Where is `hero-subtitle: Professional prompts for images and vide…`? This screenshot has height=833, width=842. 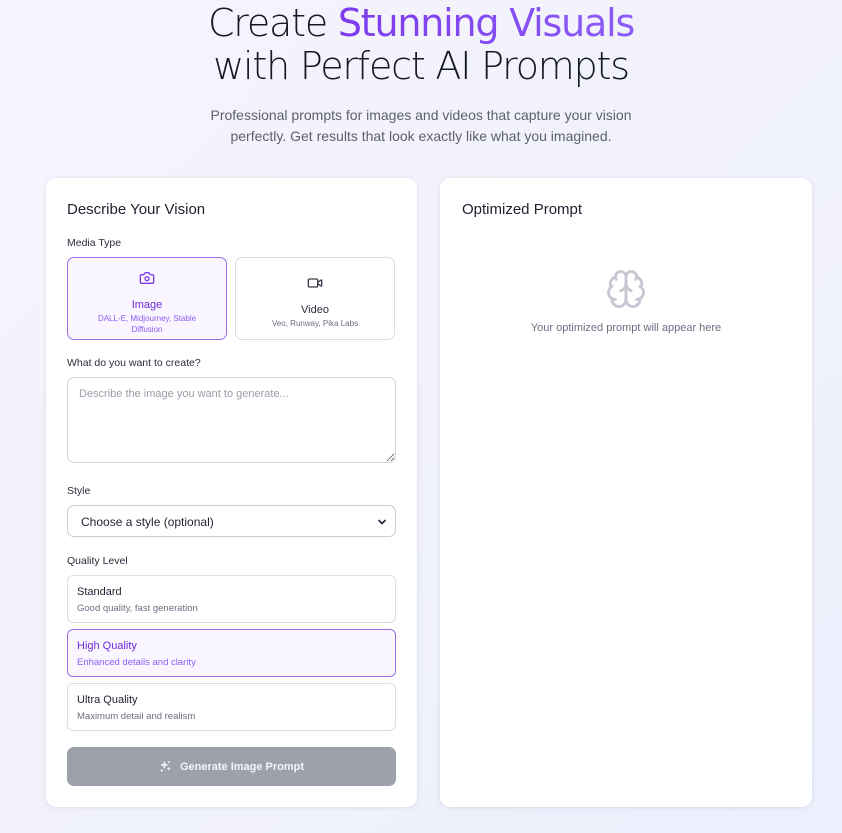
hero-subtitle: Professional prompts for images and vide… is located at coordinates (421, 126).